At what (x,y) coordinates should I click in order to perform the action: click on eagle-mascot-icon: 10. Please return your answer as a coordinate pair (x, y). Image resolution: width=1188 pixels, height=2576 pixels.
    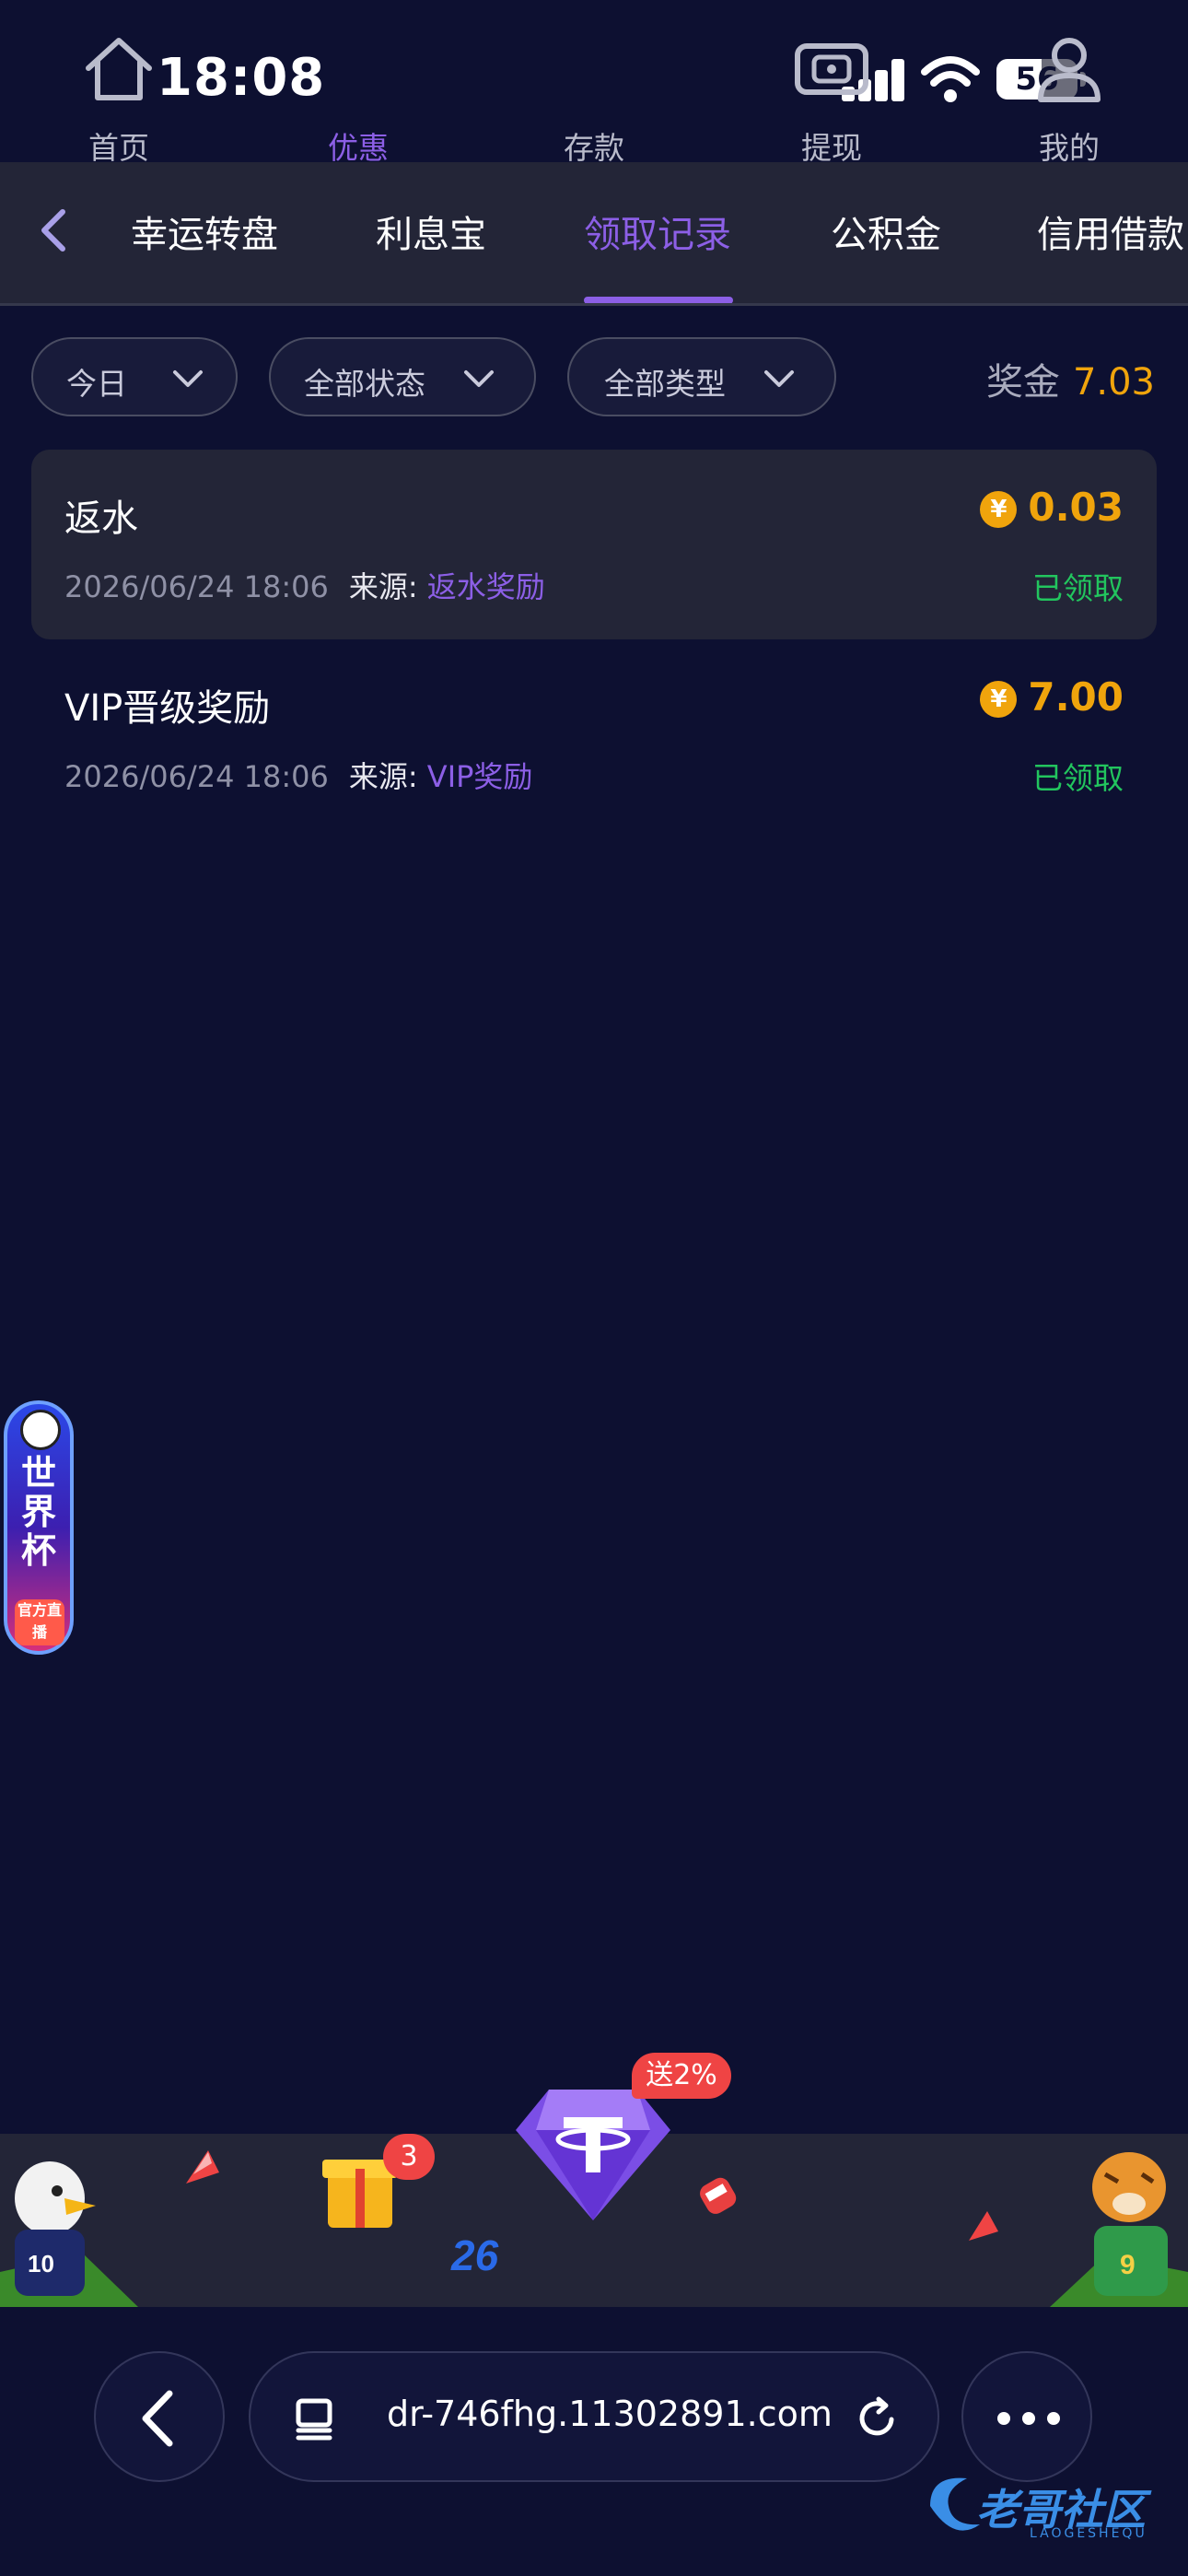
    Looking at the image, I should click on (69, 2234).